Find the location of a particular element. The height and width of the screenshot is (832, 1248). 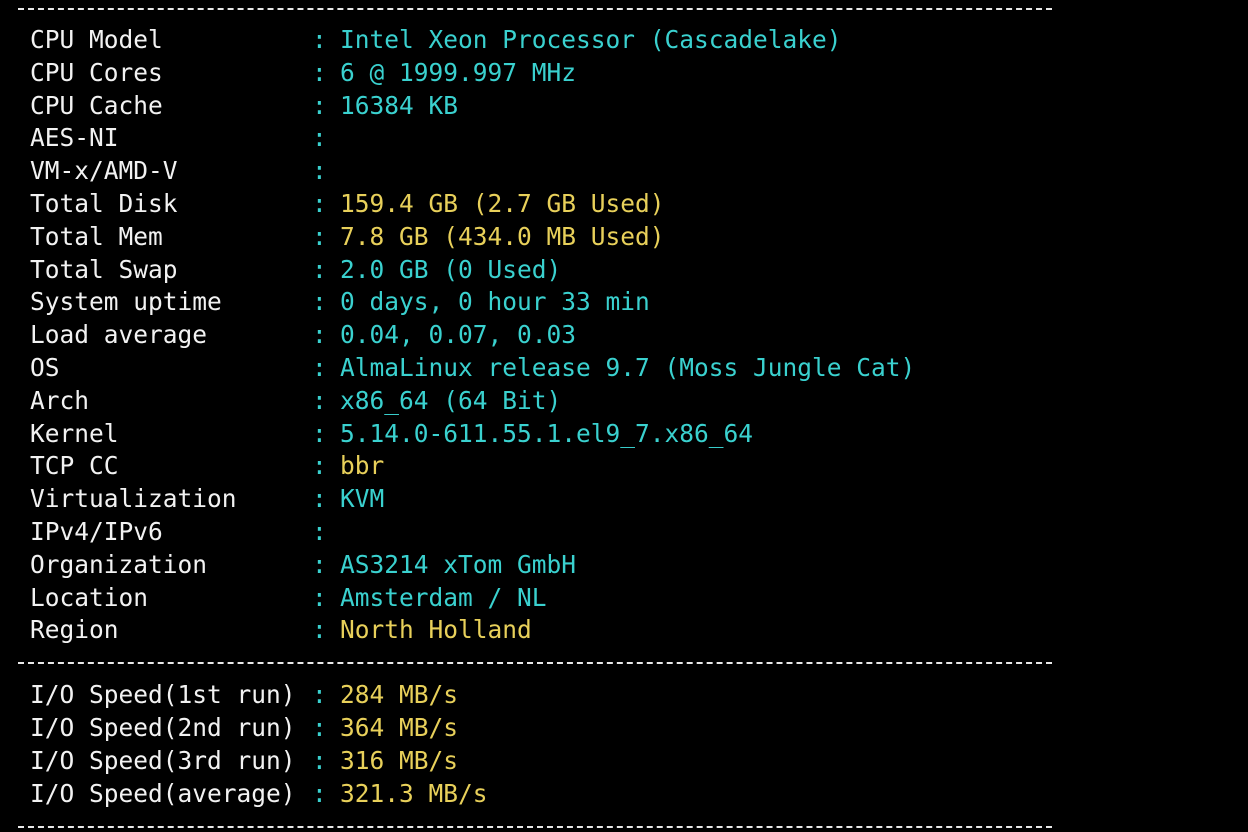

info-row: AES-NI: is located at coordinates (185, 137).